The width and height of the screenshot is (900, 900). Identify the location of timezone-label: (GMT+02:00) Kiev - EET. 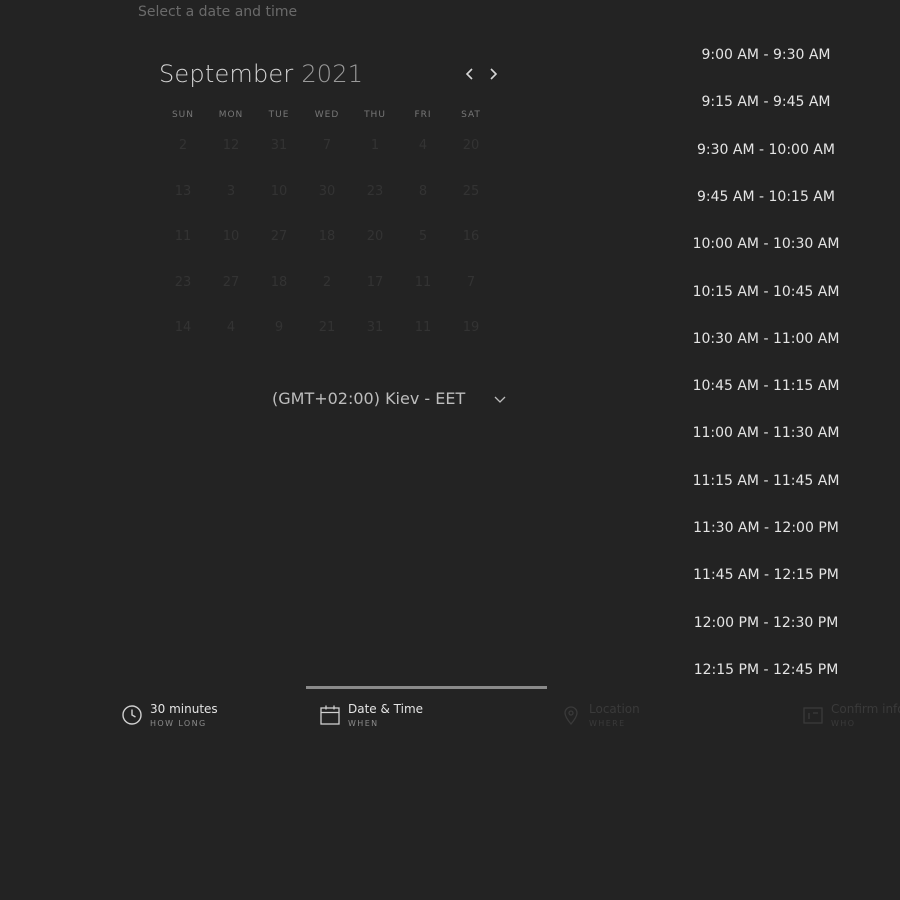
(369, 398).